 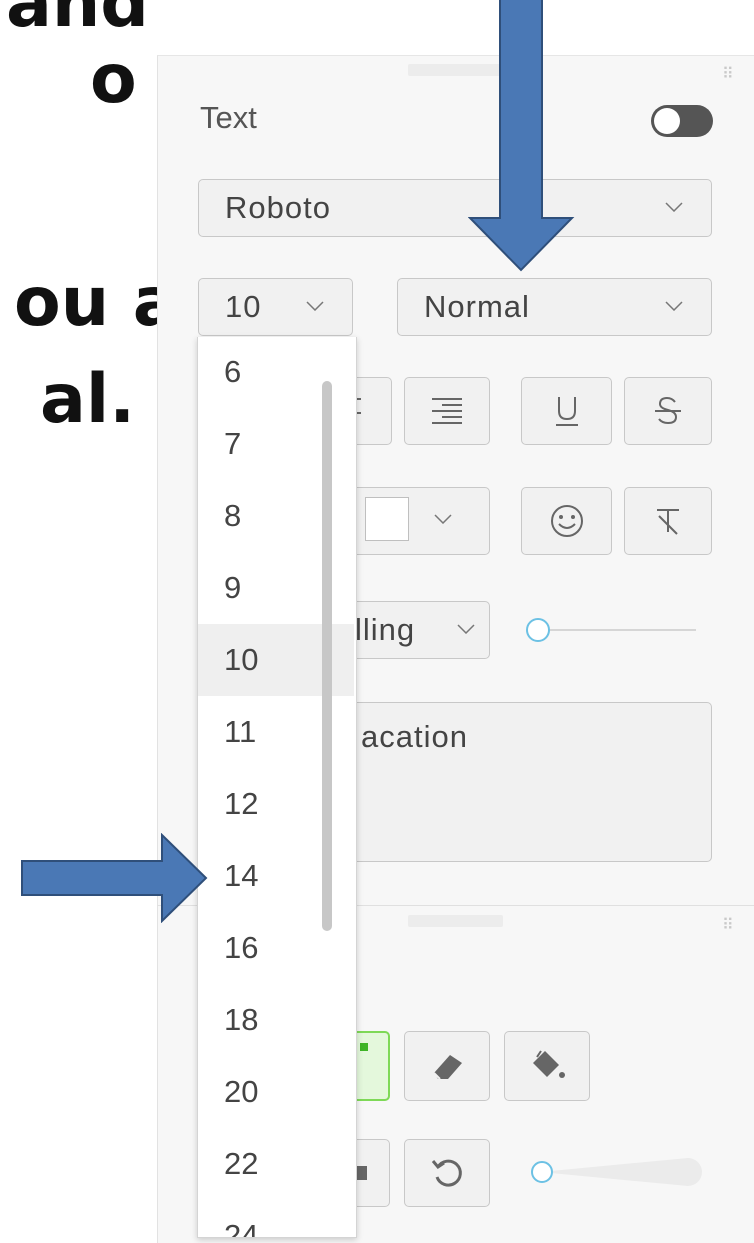 I want to click on font-size-option-label: 6, so click(x=233, y=371).